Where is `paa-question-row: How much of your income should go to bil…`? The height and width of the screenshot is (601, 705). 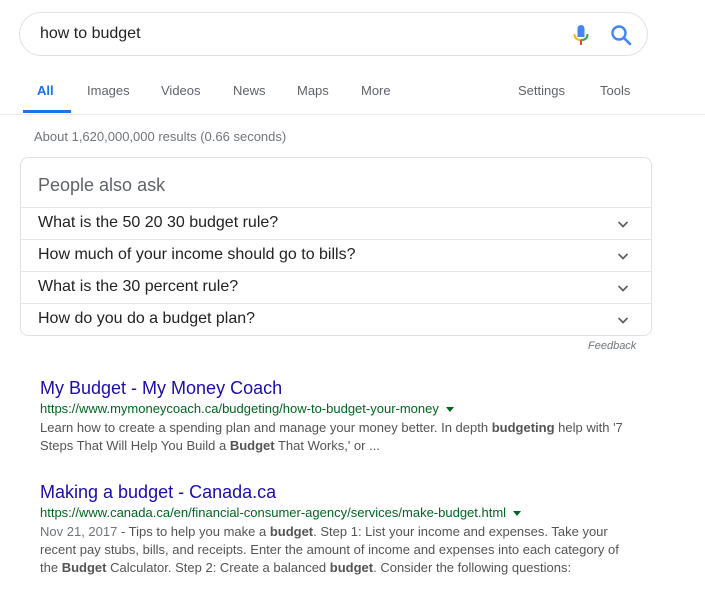 paa-question-row: How much of your income should go to bil… is located at coordinates (336, 255).